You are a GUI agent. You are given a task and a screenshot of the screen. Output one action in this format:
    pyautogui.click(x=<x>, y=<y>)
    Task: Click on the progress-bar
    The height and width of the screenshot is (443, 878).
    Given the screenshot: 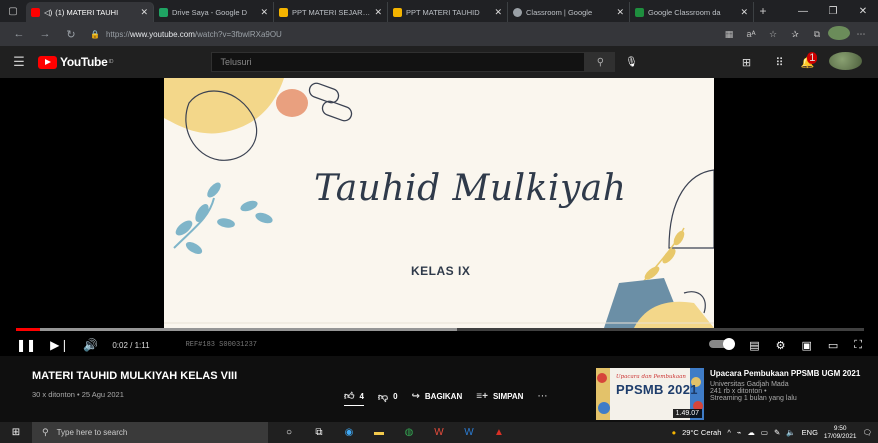 What is the action you would take?
    pyautogui.click(x=440, y=329)
    